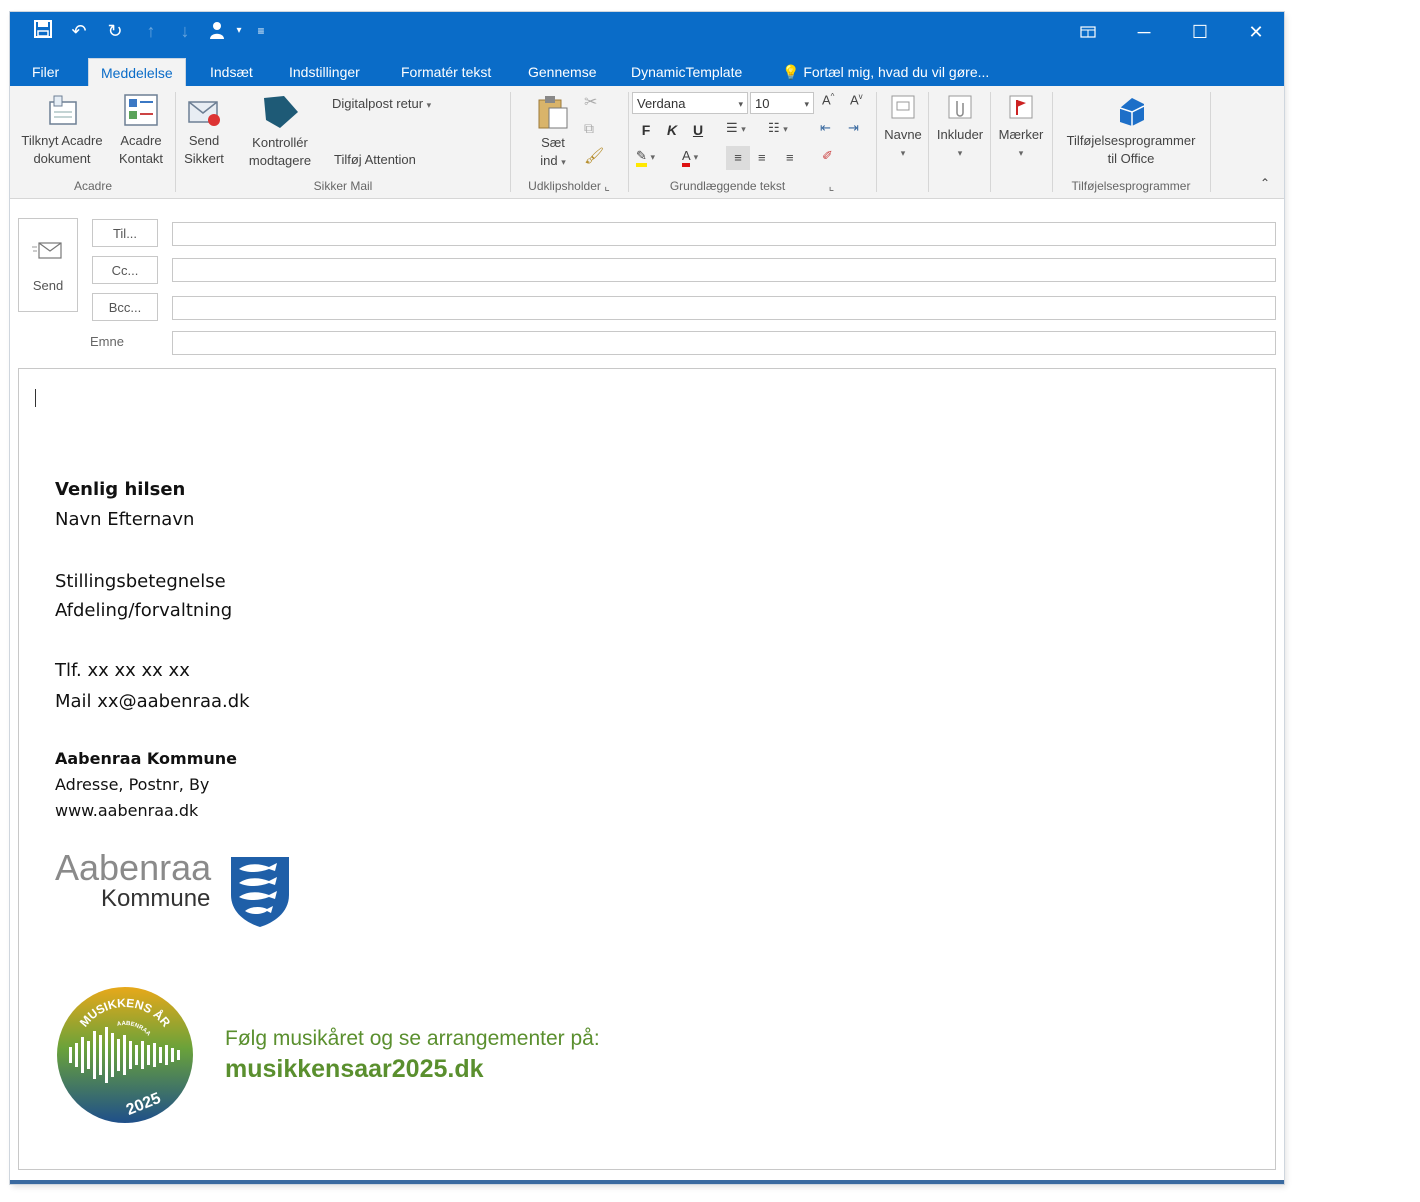 The height and width of the screenshot is (1202, 1420). Describe the element at coordinates (762, 158) in the screenshot. I see `align-center-icon: ≡` at that location.